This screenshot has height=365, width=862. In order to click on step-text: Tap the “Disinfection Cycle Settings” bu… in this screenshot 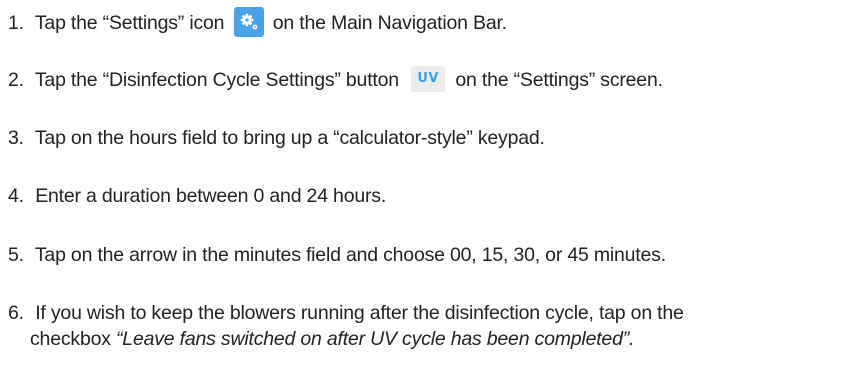, I will do `click(216, 80)`.